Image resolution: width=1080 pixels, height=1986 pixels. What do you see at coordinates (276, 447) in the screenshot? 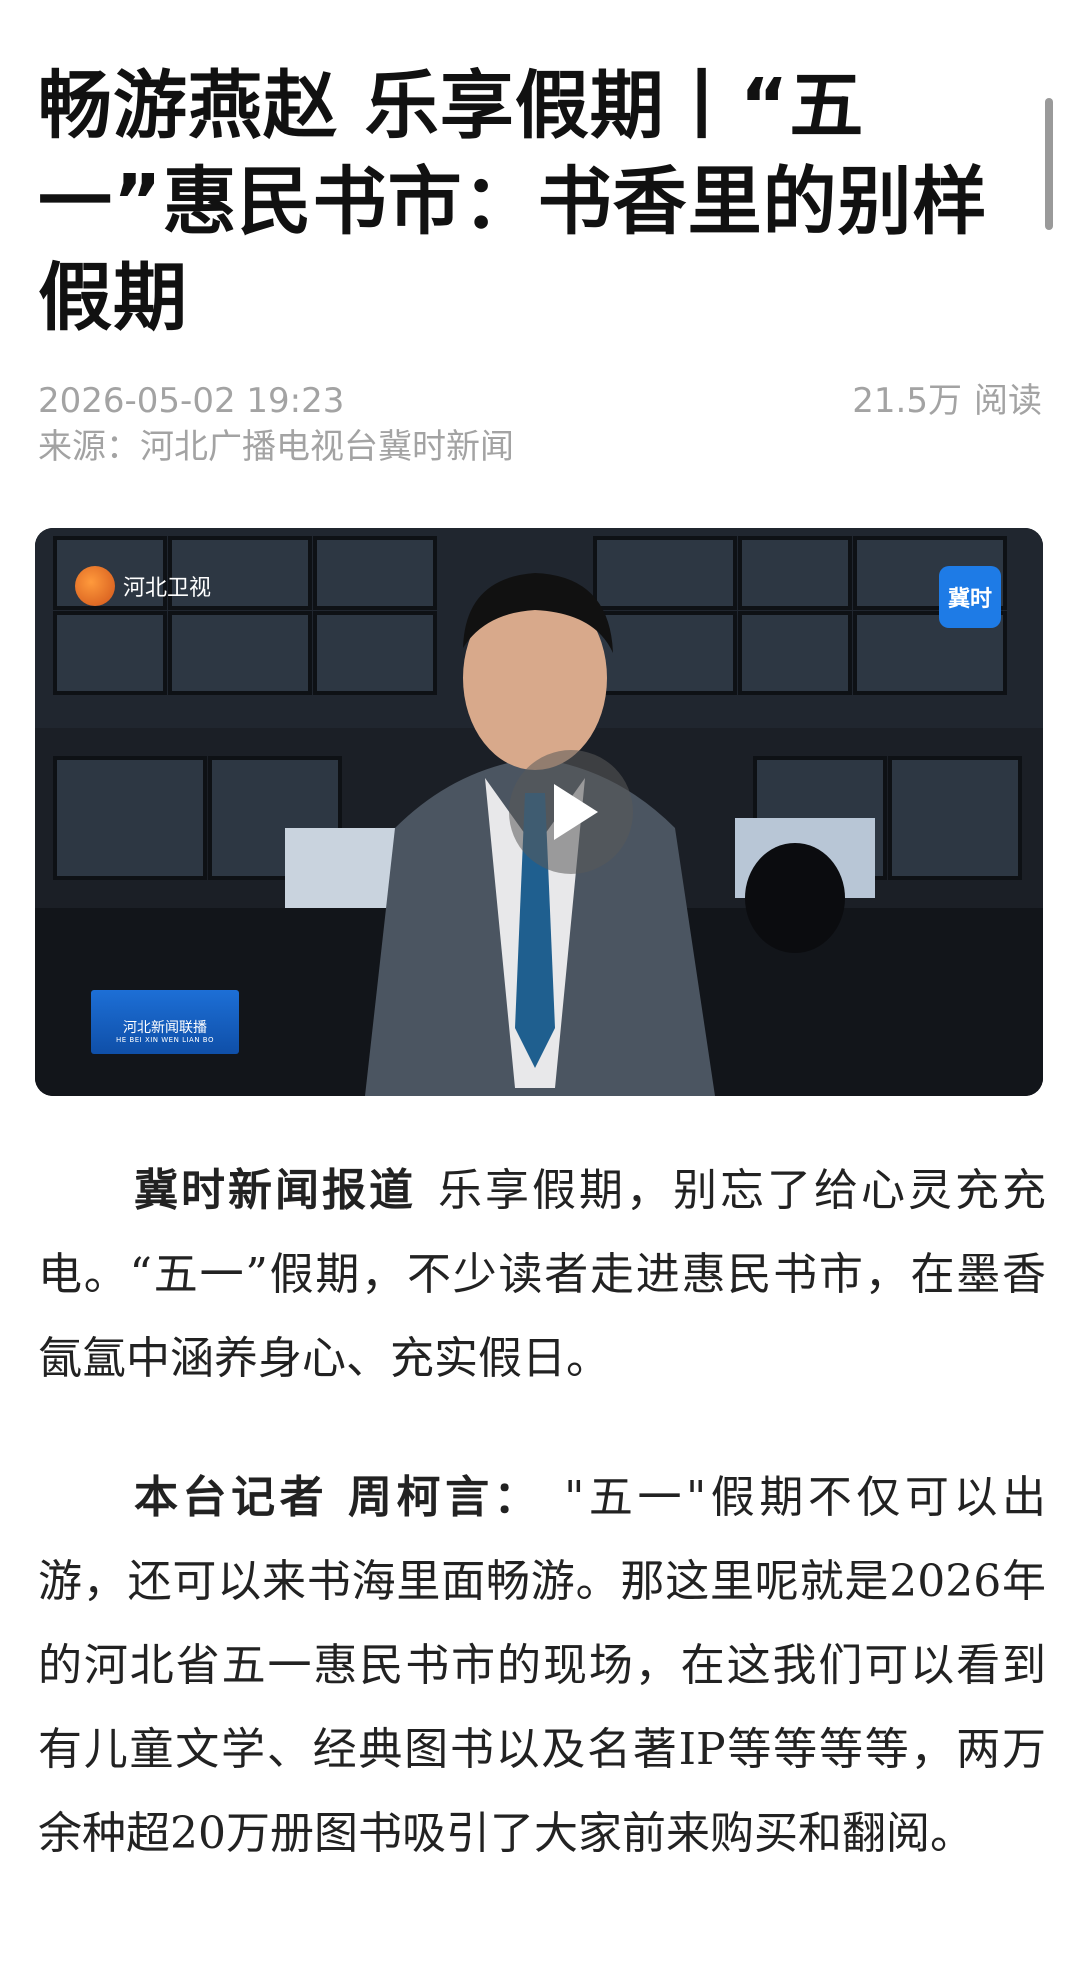
I see `article-source: 来源：河北广播电视台冀时新闻` at bounding box center [276, 447].